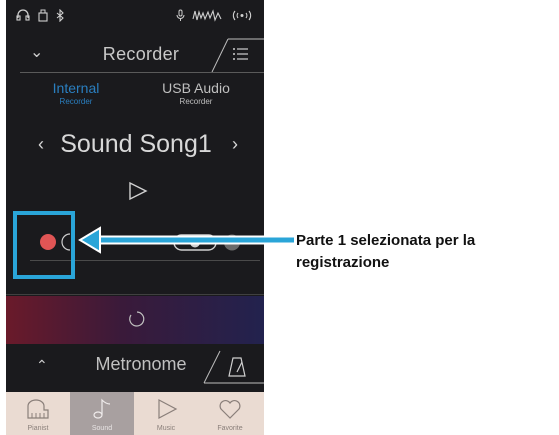 The height and width of the screenshot is (435, 559). I want to click on recorder-header: ⌄ Recorder, so click(135, 55).